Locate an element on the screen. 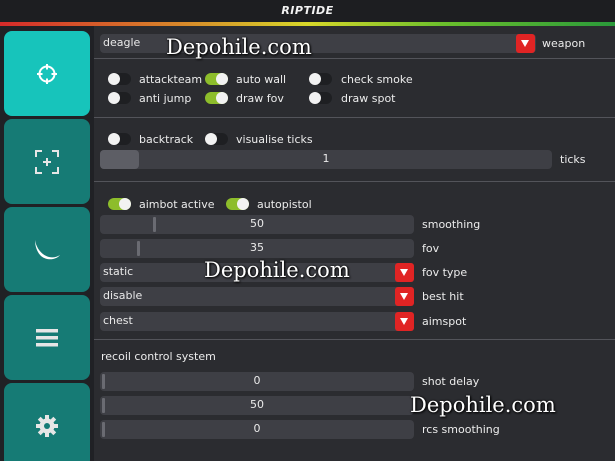 Image resolution: width=615 pixels, height=461 pixels. title-bar: RIPTIDE is located at coordinates (307, 11).